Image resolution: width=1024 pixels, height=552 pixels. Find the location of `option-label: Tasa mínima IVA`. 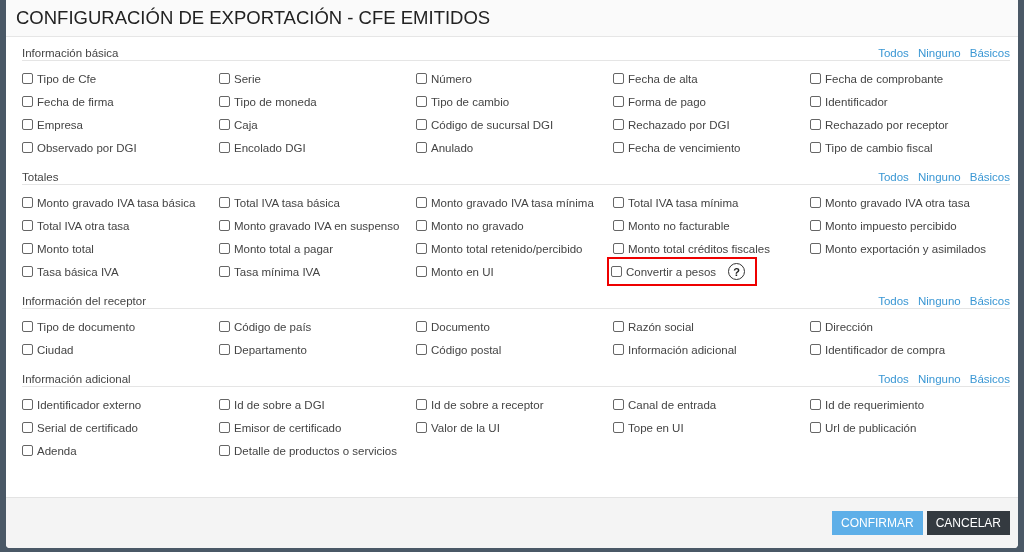

option-label: Tasa mínima IVA is located at coordinates (277, 271).